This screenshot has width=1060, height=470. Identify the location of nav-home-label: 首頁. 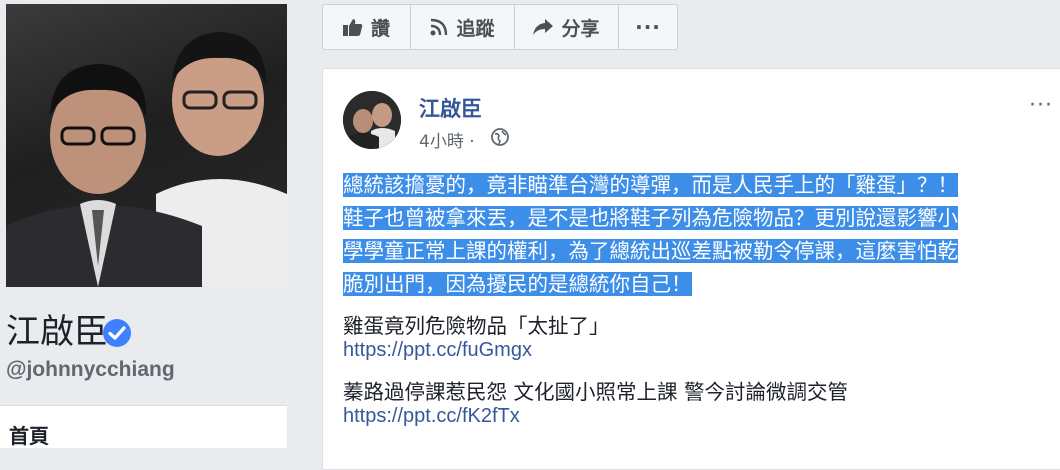
(29, 436).